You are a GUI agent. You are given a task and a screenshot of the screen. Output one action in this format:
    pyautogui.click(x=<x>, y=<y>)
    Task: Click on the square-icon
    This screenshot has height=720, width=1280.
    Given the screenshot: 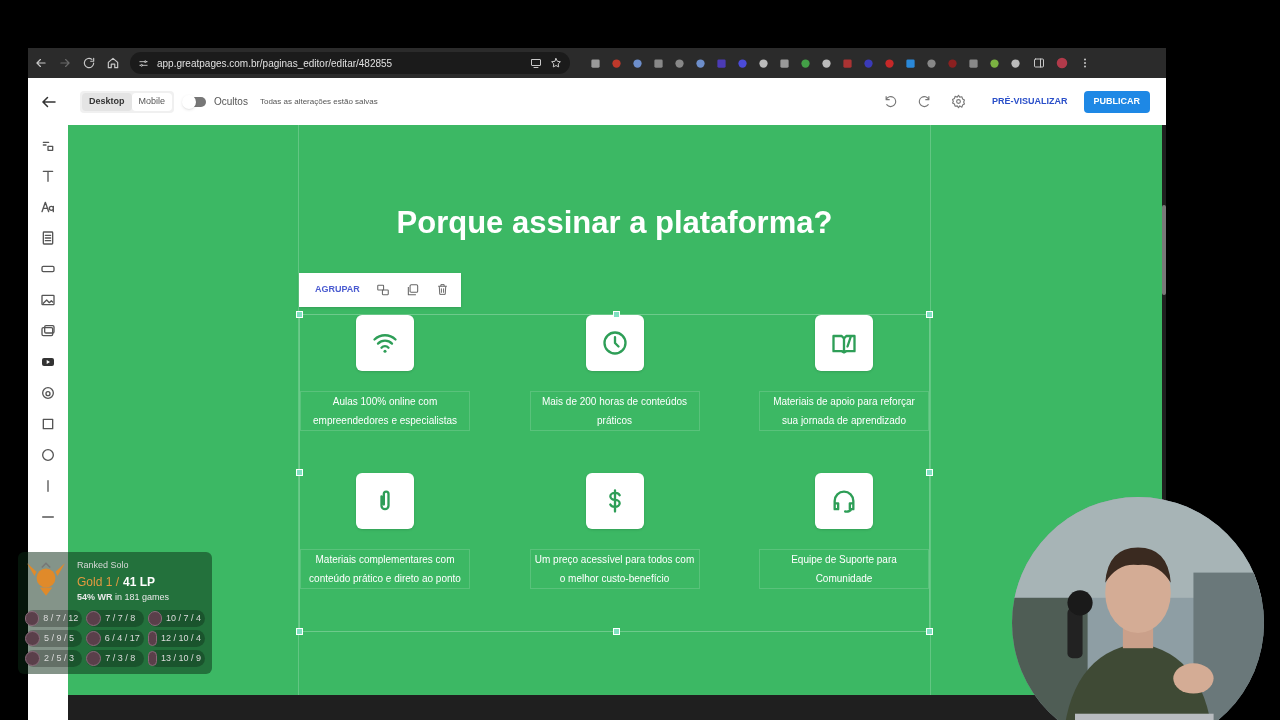 What is the action you would take?
    pyautogui.click(x=48, y=424)
    